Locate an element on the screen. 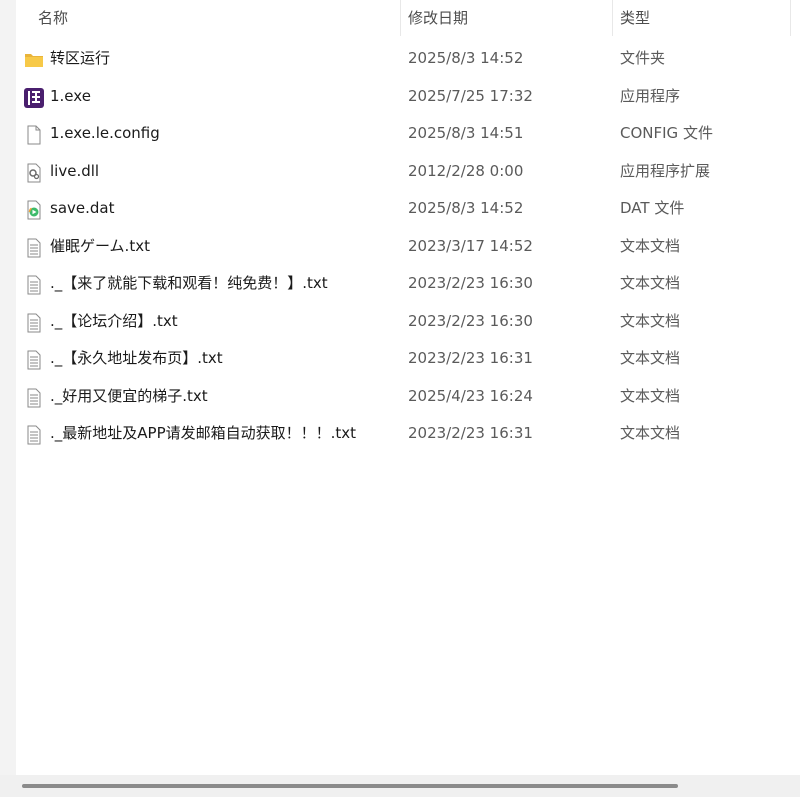 This screenshot has width=800, height=797. file-row: 1.exe.le.config 2025/8/3 14:51 CONFIG 文件 is located at coordinates (408, 134).